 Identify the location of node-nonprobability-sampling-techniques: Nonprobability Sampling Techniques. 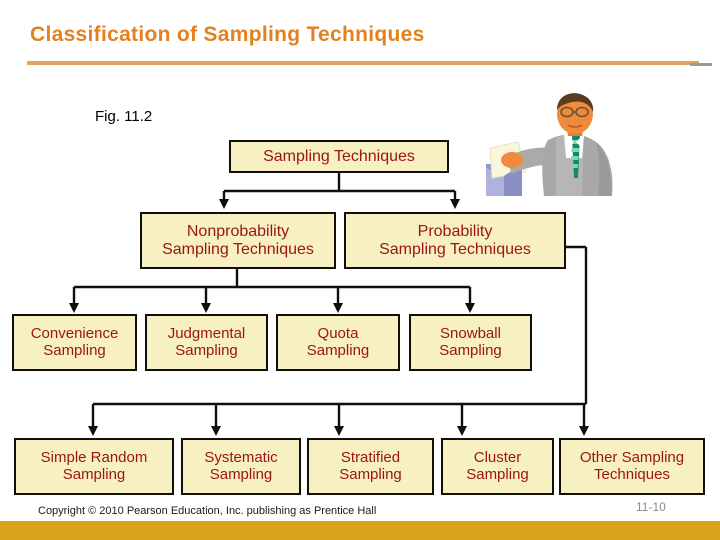
(238, 240).